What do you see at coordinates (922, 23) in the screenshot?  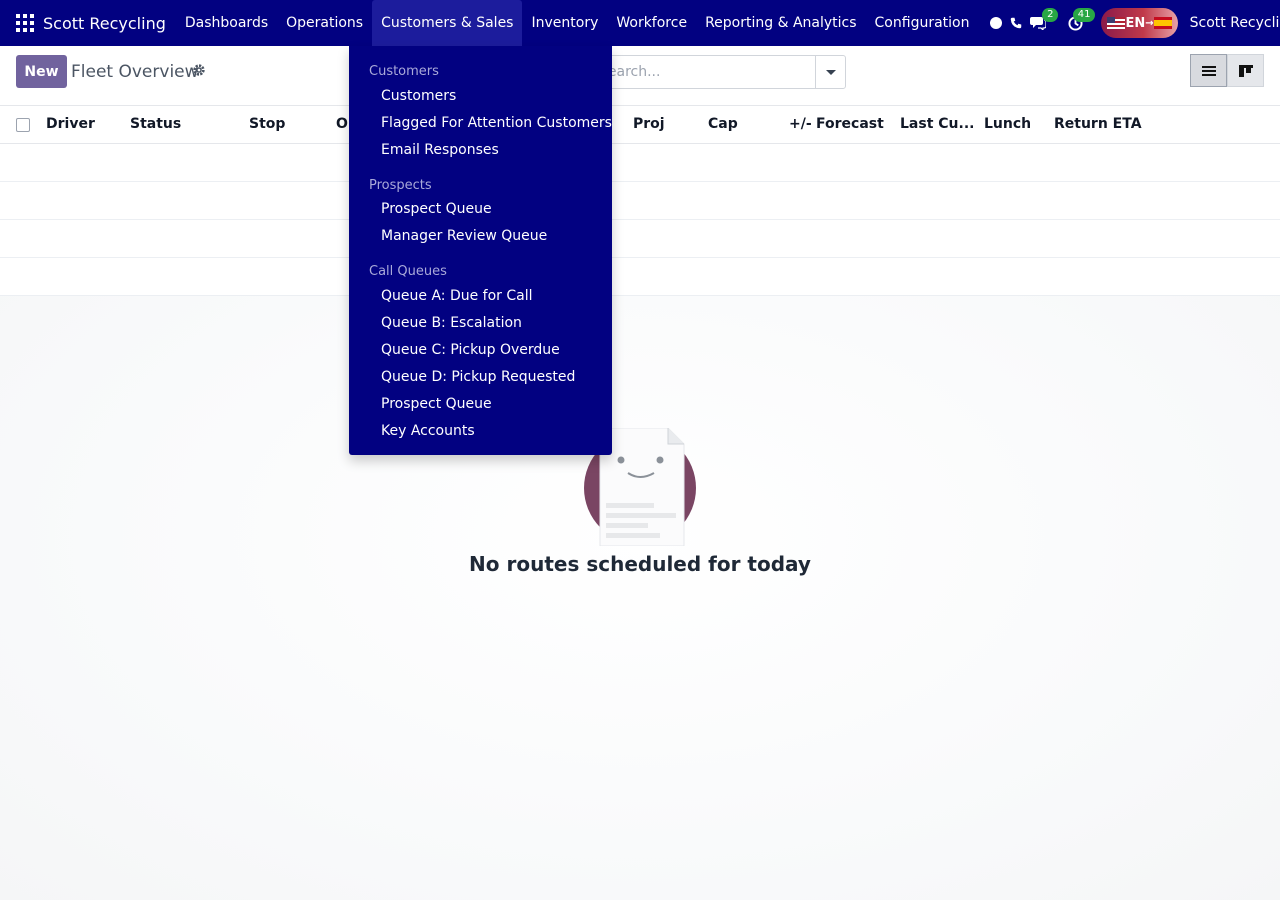 I see `menu-configuration: Configuration` at bounding box center [922, 23].